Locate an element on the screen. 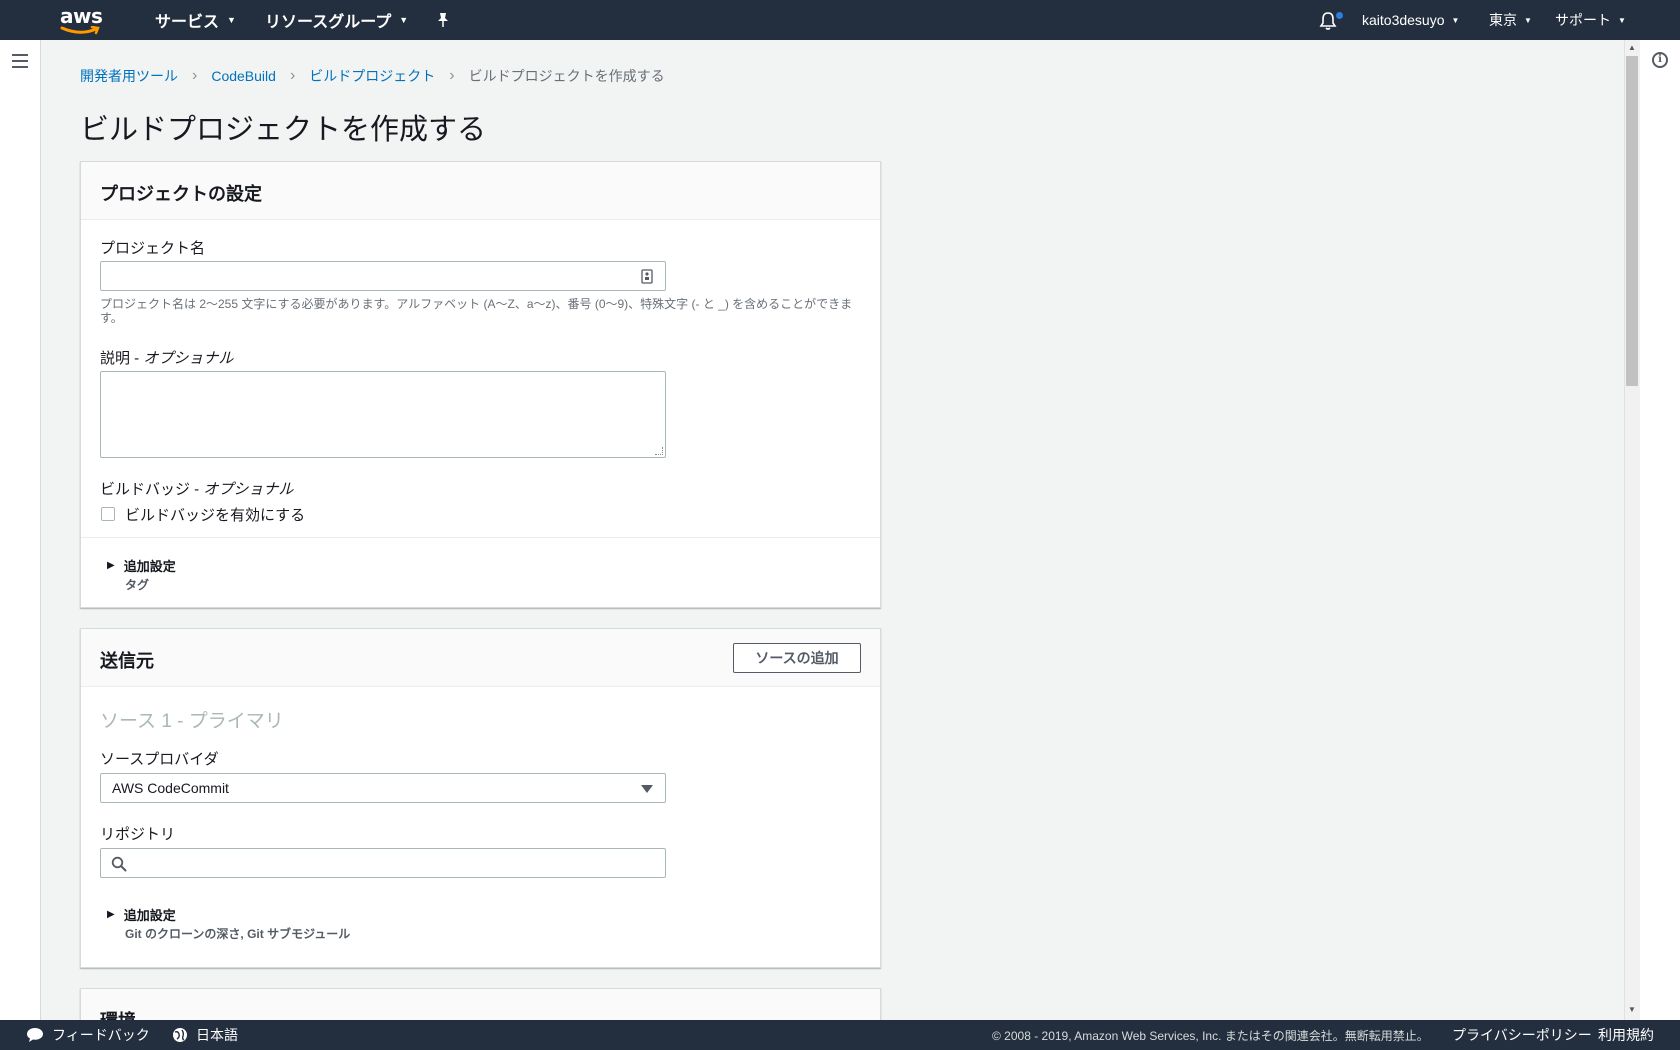 The image size is (1680, 1050). resource-groups-label: リソースグループ is located at coordinates (328, 22).